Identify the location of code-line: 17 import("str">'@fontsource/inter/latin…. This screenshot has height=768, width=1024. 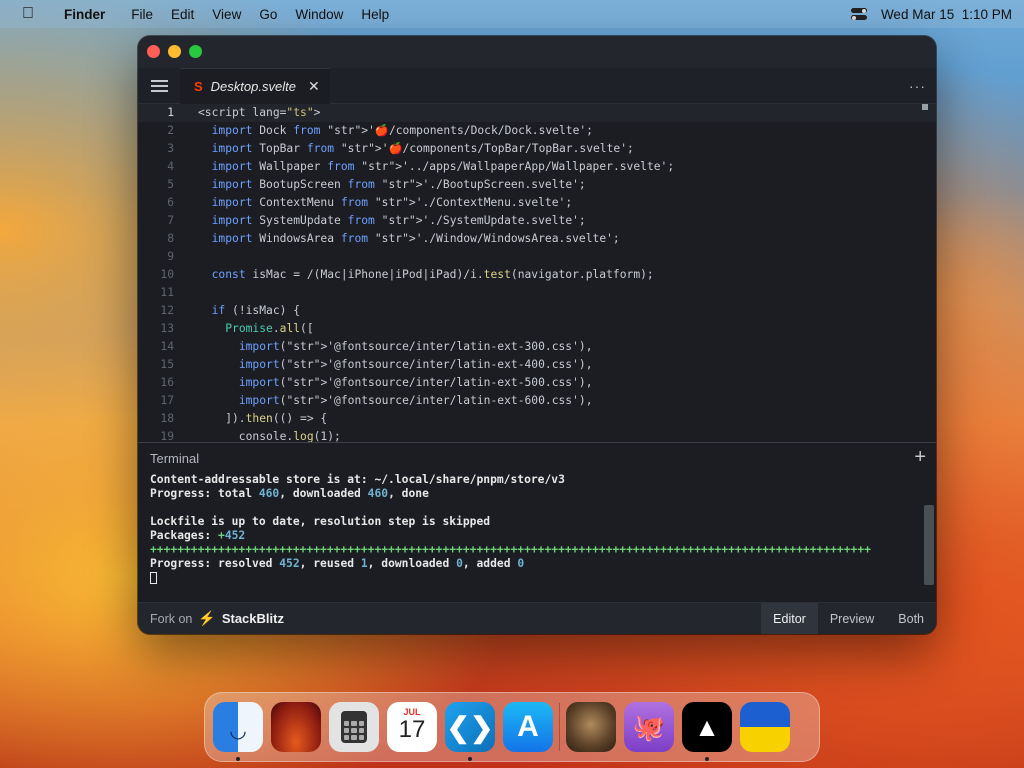
(537, 401).